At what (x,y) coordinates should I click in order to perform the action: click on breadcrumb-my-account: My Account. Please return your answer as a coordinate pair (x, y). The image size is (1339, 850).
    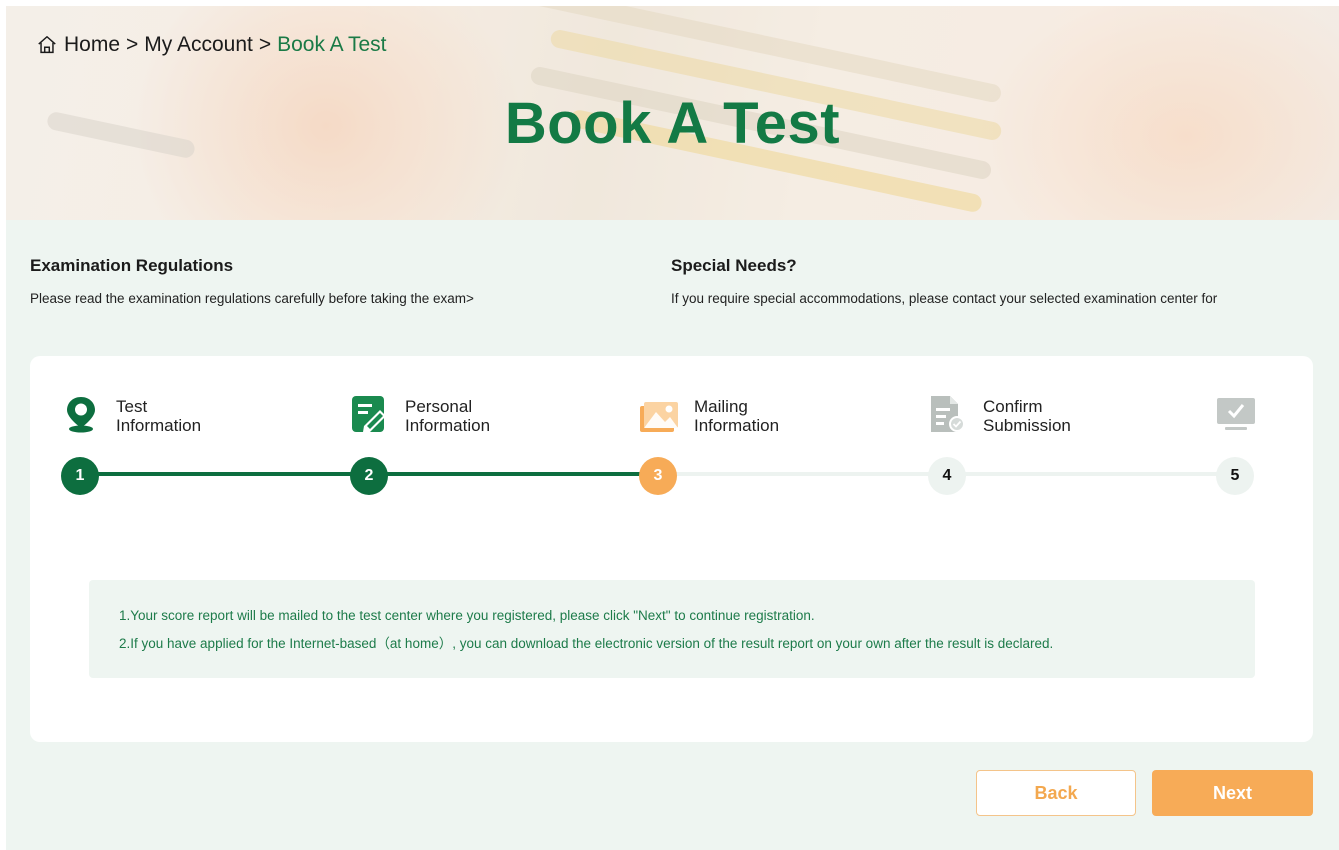
    Looking at the image, I should click on (198, 45).